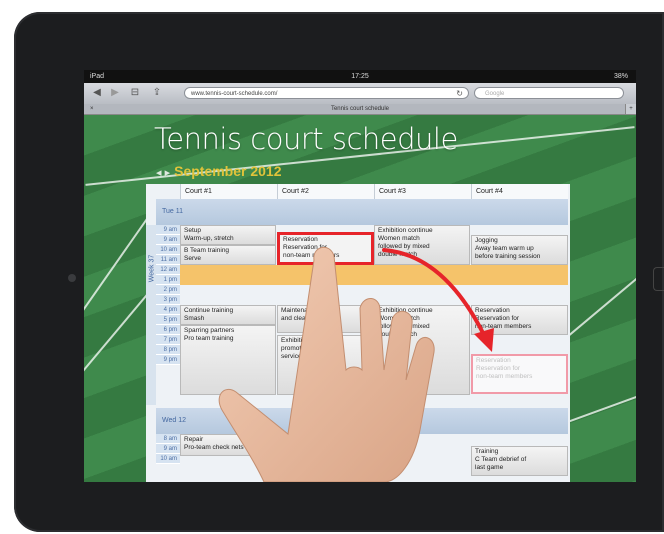  Describe the element at coordinates (72, 278) in the screenshot. I see `camera-icon` at that location.